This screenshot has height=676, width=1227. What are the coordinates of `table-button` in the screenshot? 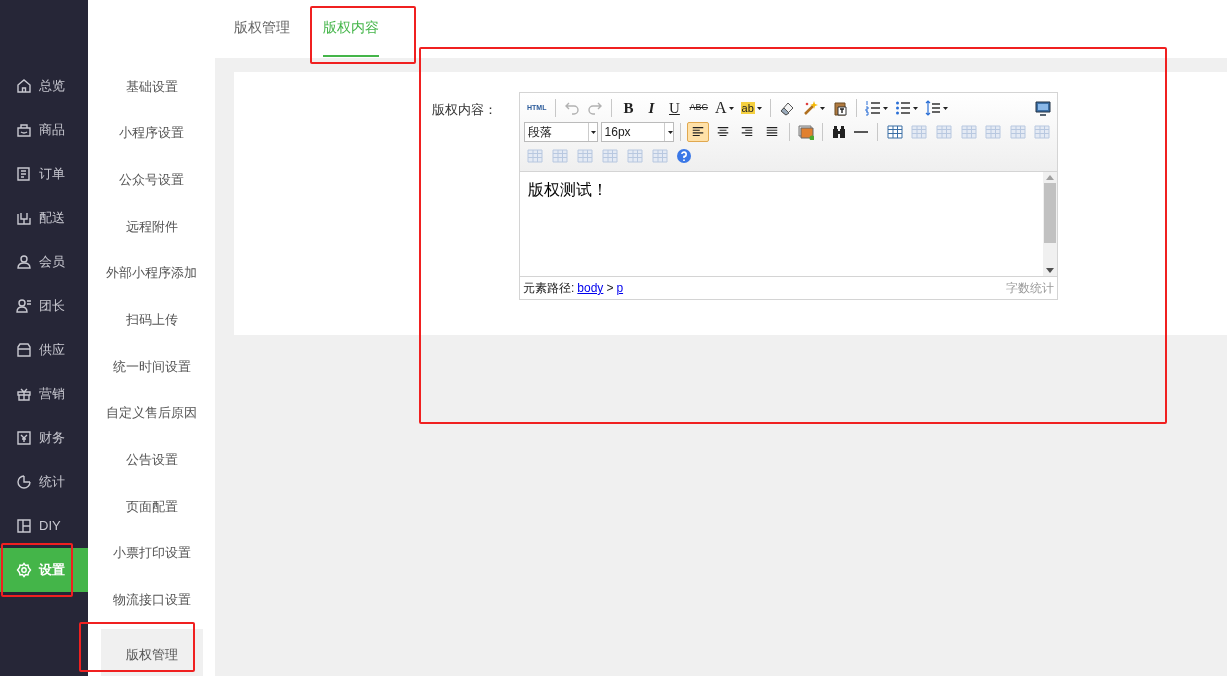 It's located at (895, 132).